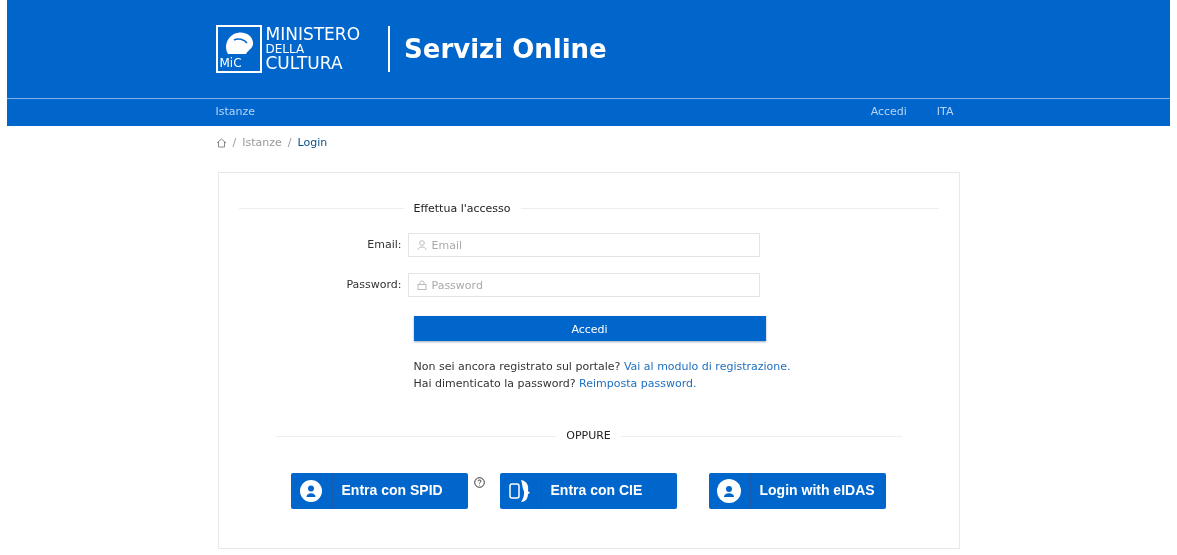 Image resolution: width=1177 pixels, height=555 pixels. Describe the element at coordinates (262, 143) in the screenshot. I see `breadcrumb-link: Istanze` at that location.